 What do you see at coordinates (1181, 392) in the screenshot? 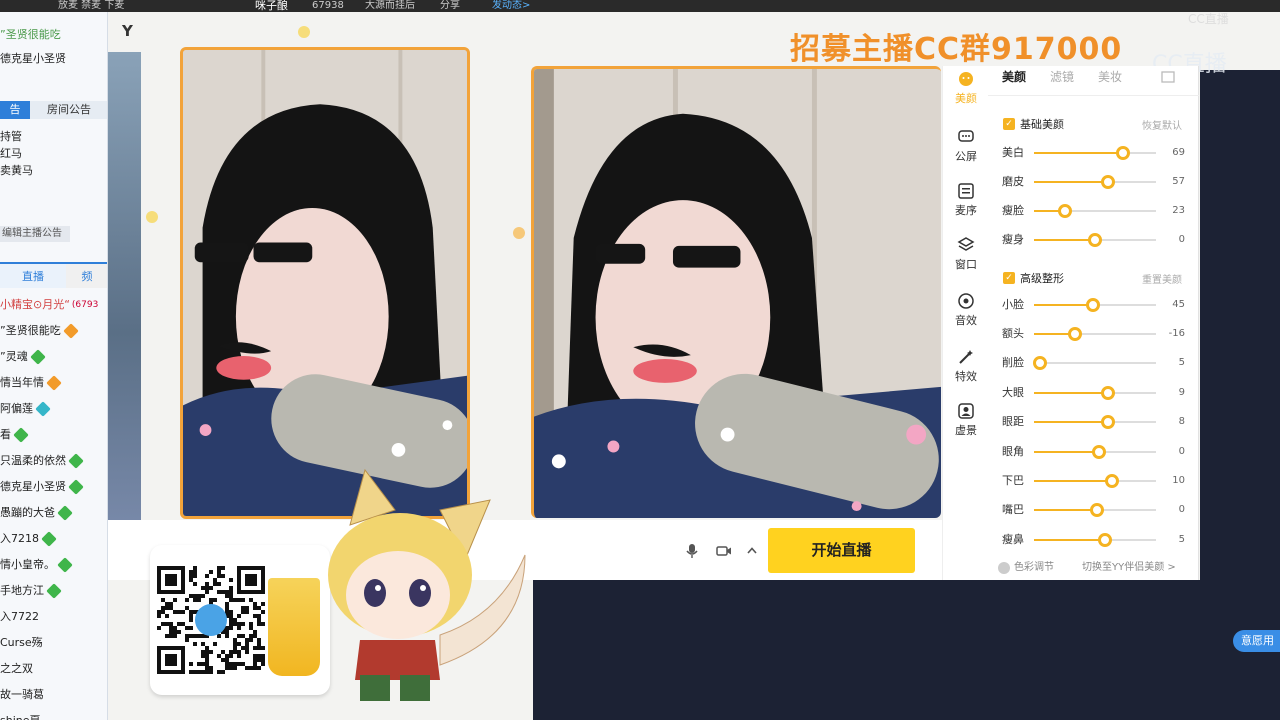
I see `slider-value: 9` at bounding box center [1181, 392].